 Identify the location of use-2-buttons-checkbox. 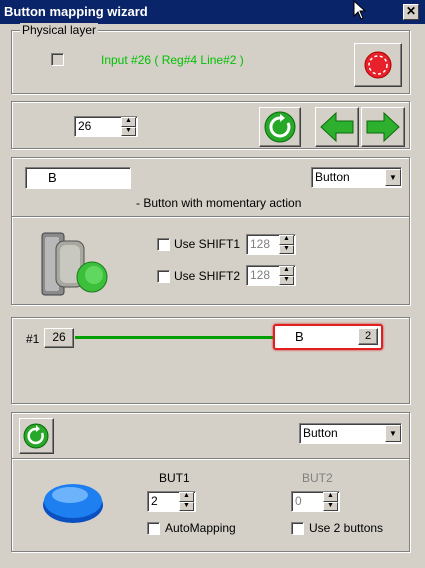
(297, 528).